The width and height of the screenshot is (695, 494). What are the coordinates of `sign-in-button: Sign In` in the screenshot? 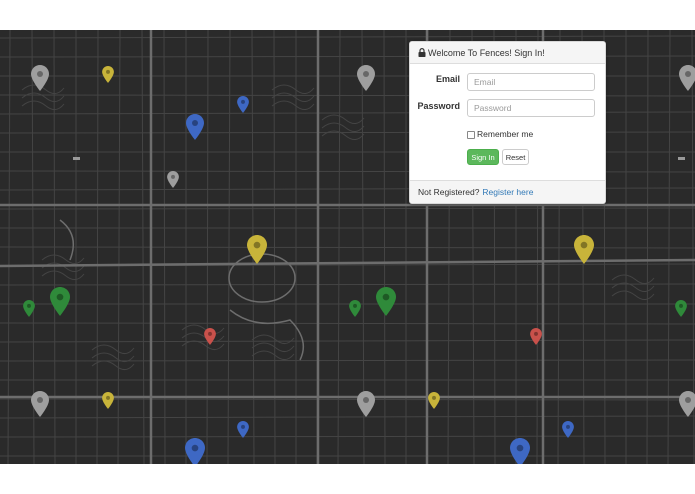 It's located at (483, 157).